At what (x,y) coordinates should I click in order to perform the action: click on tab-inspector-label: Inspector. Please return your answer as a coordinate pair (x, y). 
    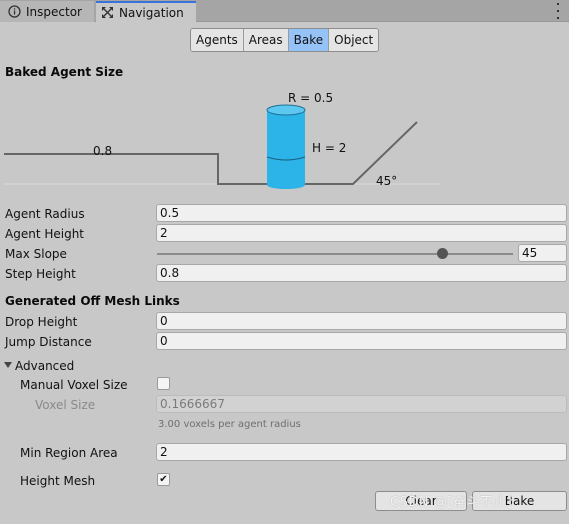
    Looking at the image, I should click on (54, 11).